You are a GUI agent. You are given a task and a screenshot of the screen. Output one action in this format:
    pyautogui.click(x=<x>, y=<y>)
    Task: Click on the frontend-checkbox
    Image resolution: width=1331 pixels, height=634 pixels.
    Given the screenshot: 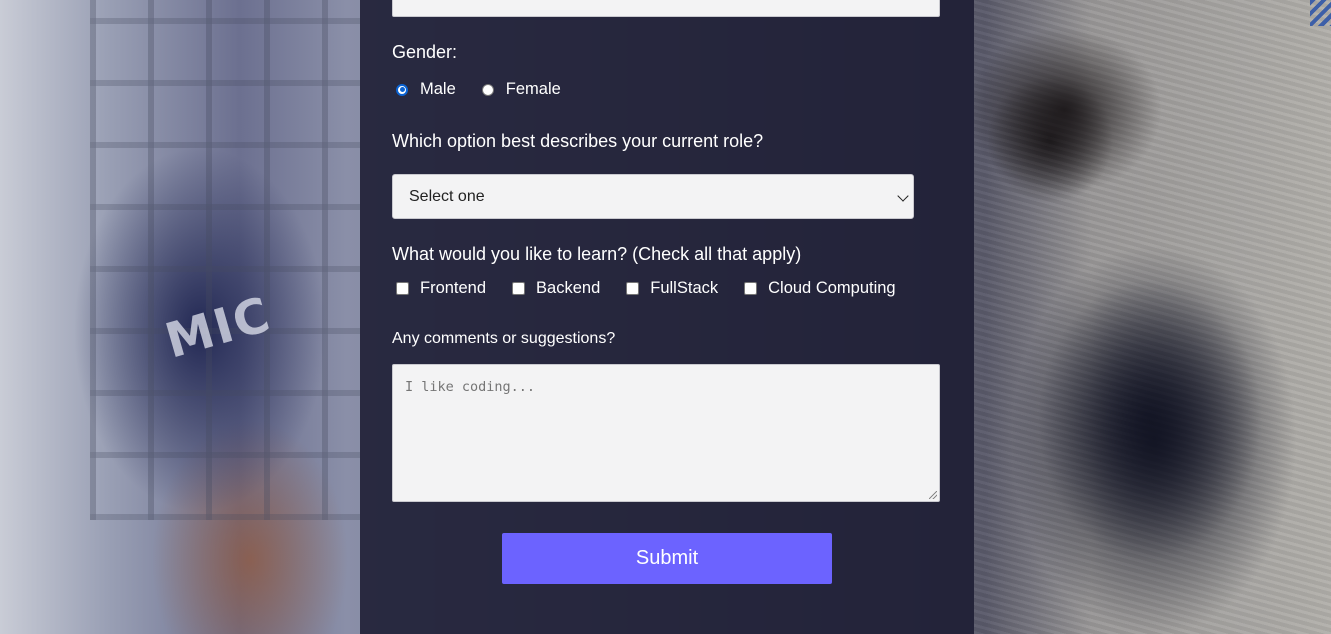 What is the action you would take?
    pyautogui.click(x=402, y=288)
    